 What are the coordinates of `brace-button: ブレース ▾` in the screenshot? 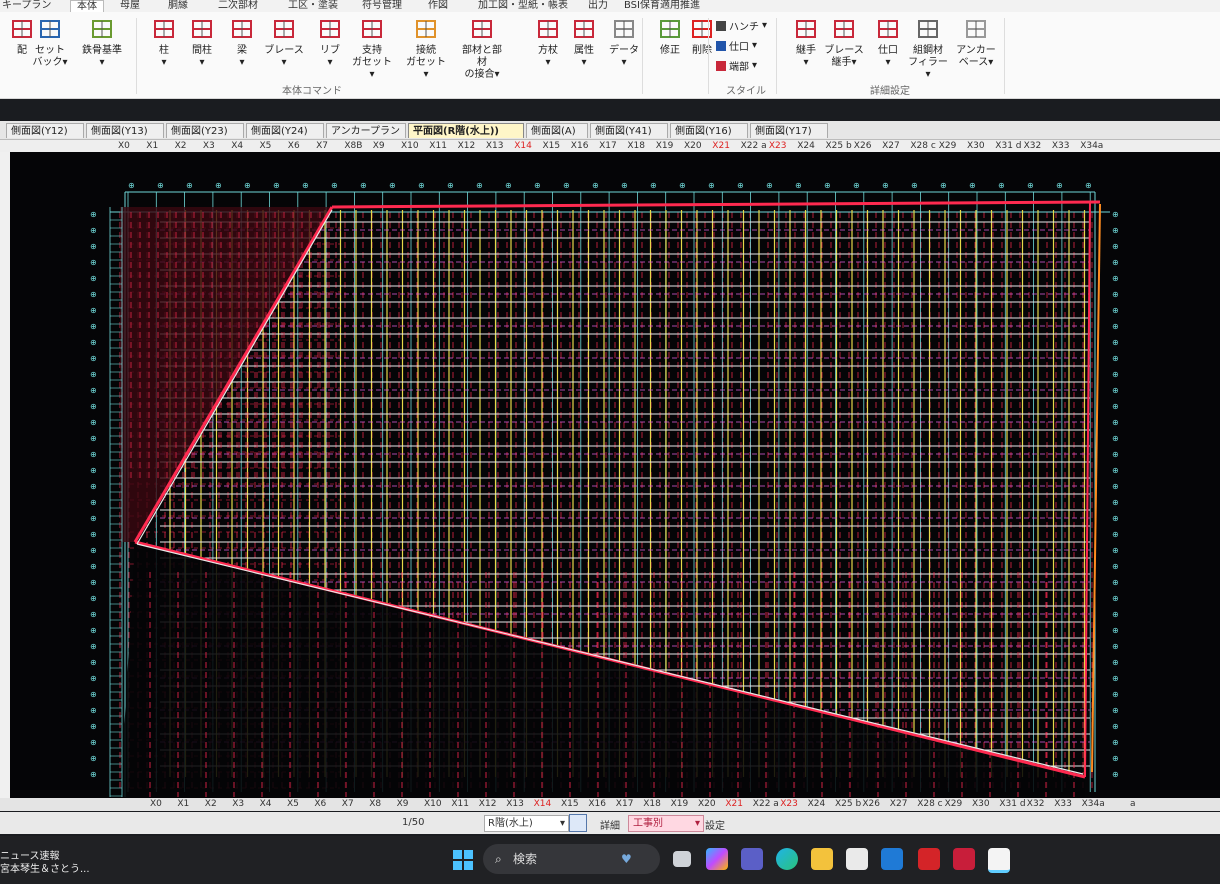 It's located at (284, 42).